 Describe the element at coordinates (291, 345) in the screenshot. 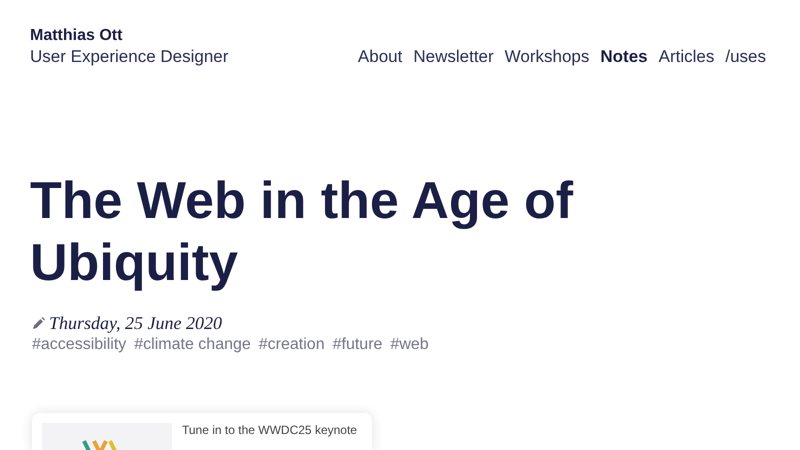

I see `tag-link: #creation` at that location.